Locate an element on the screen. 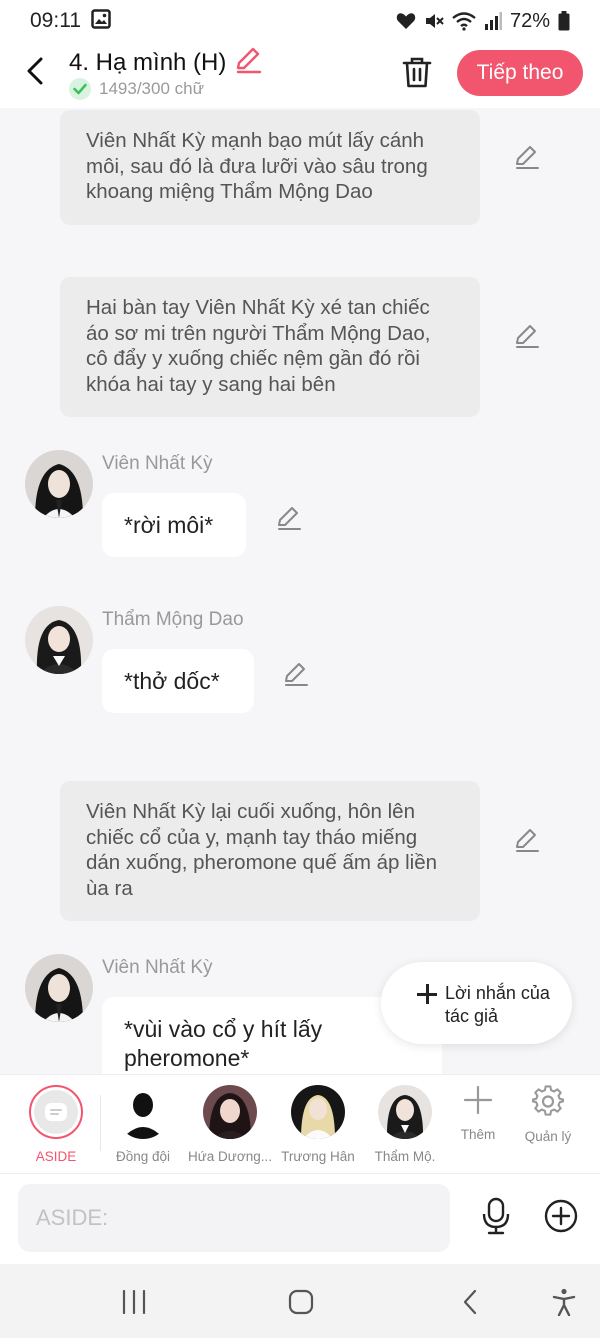 The height and width of the screenshot is (1338, 600). gallery-notification-icon is located at coordinates (101, 21).